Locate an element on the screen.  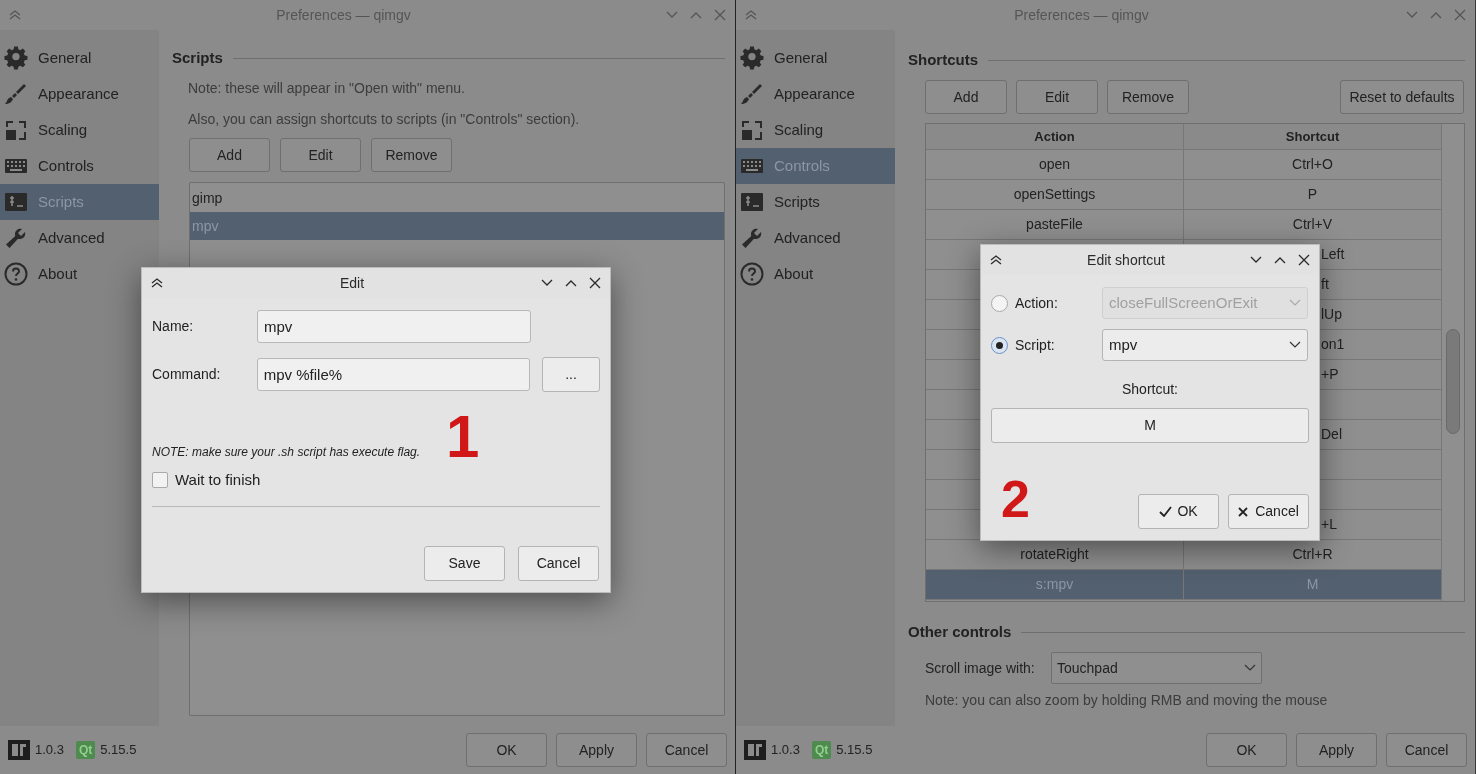
table-cell-text: s:mpv is located at coordinates (1054, 584).